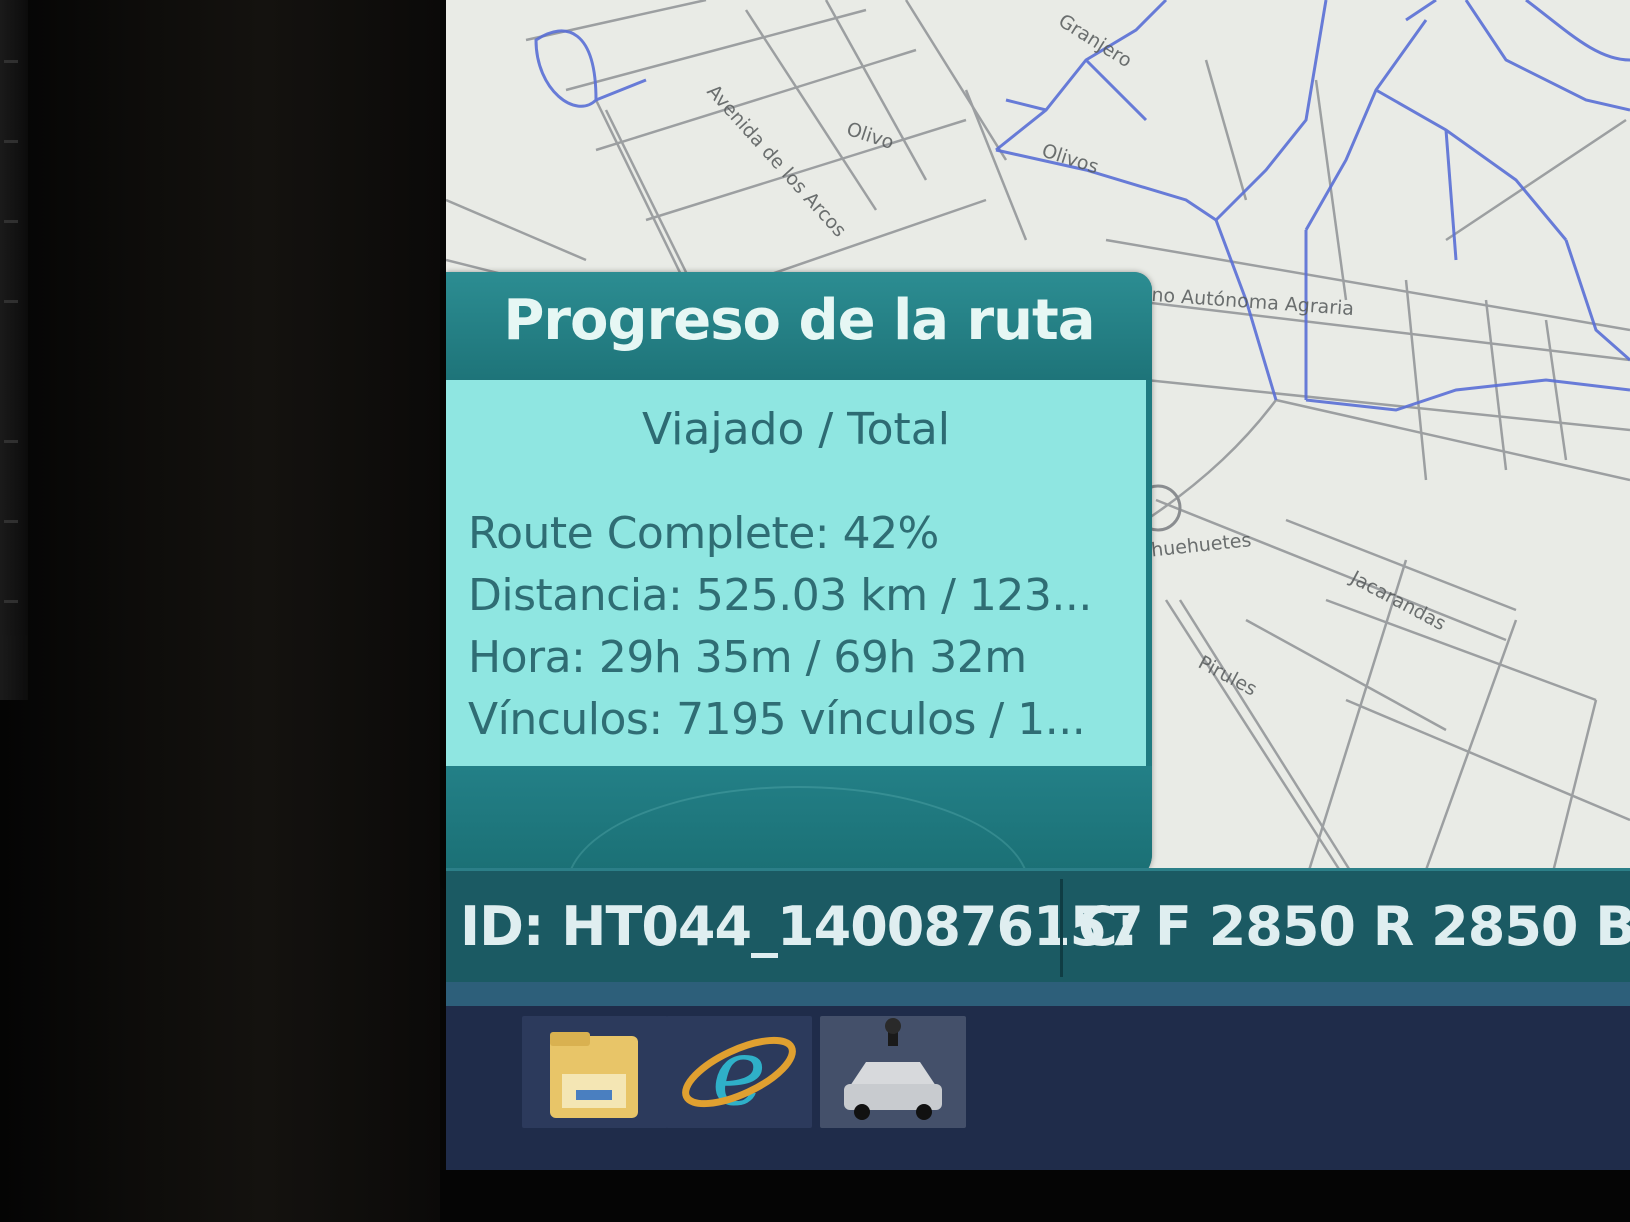  I want to click on taskbar-folder-button, so click(595, 1072).